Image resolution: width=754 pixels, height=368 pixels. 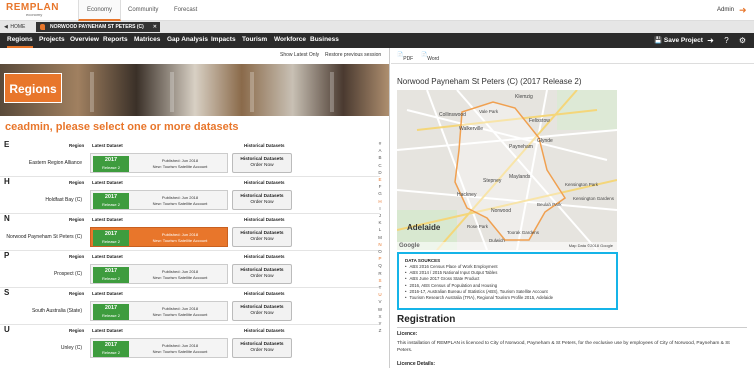 What do you see at coordinates (353, 55) in the screenshot?
I see `restore-session-button: Restore previous session` at bounding box center [353, 55].